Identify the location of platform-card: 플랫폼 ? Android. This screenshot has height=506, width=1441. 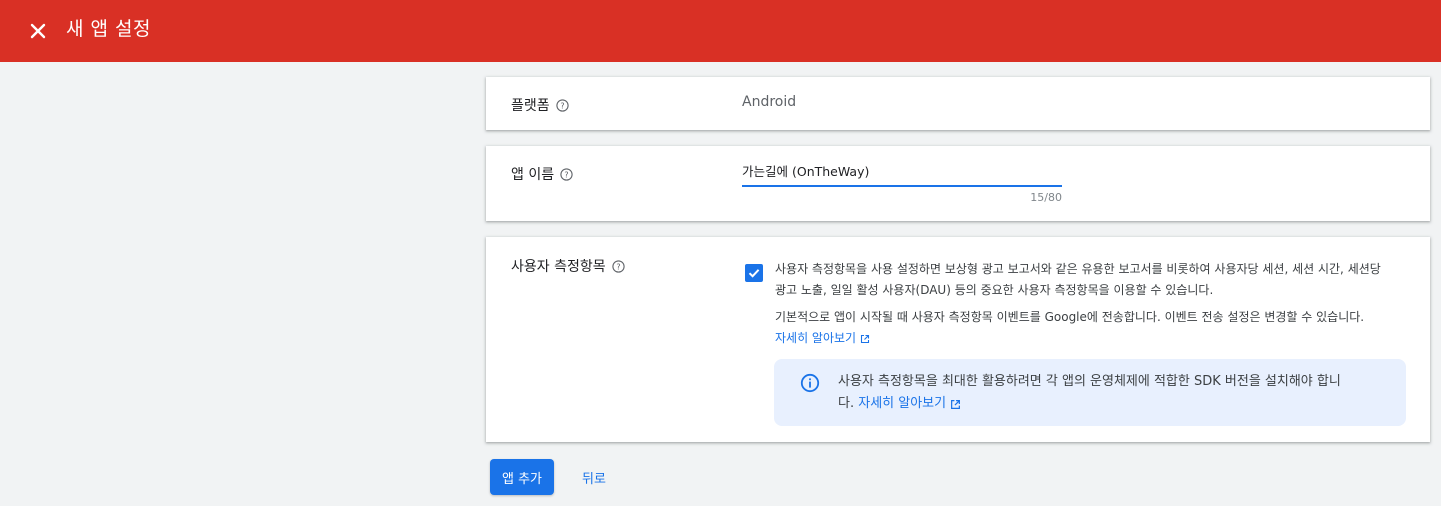
(958, 103).